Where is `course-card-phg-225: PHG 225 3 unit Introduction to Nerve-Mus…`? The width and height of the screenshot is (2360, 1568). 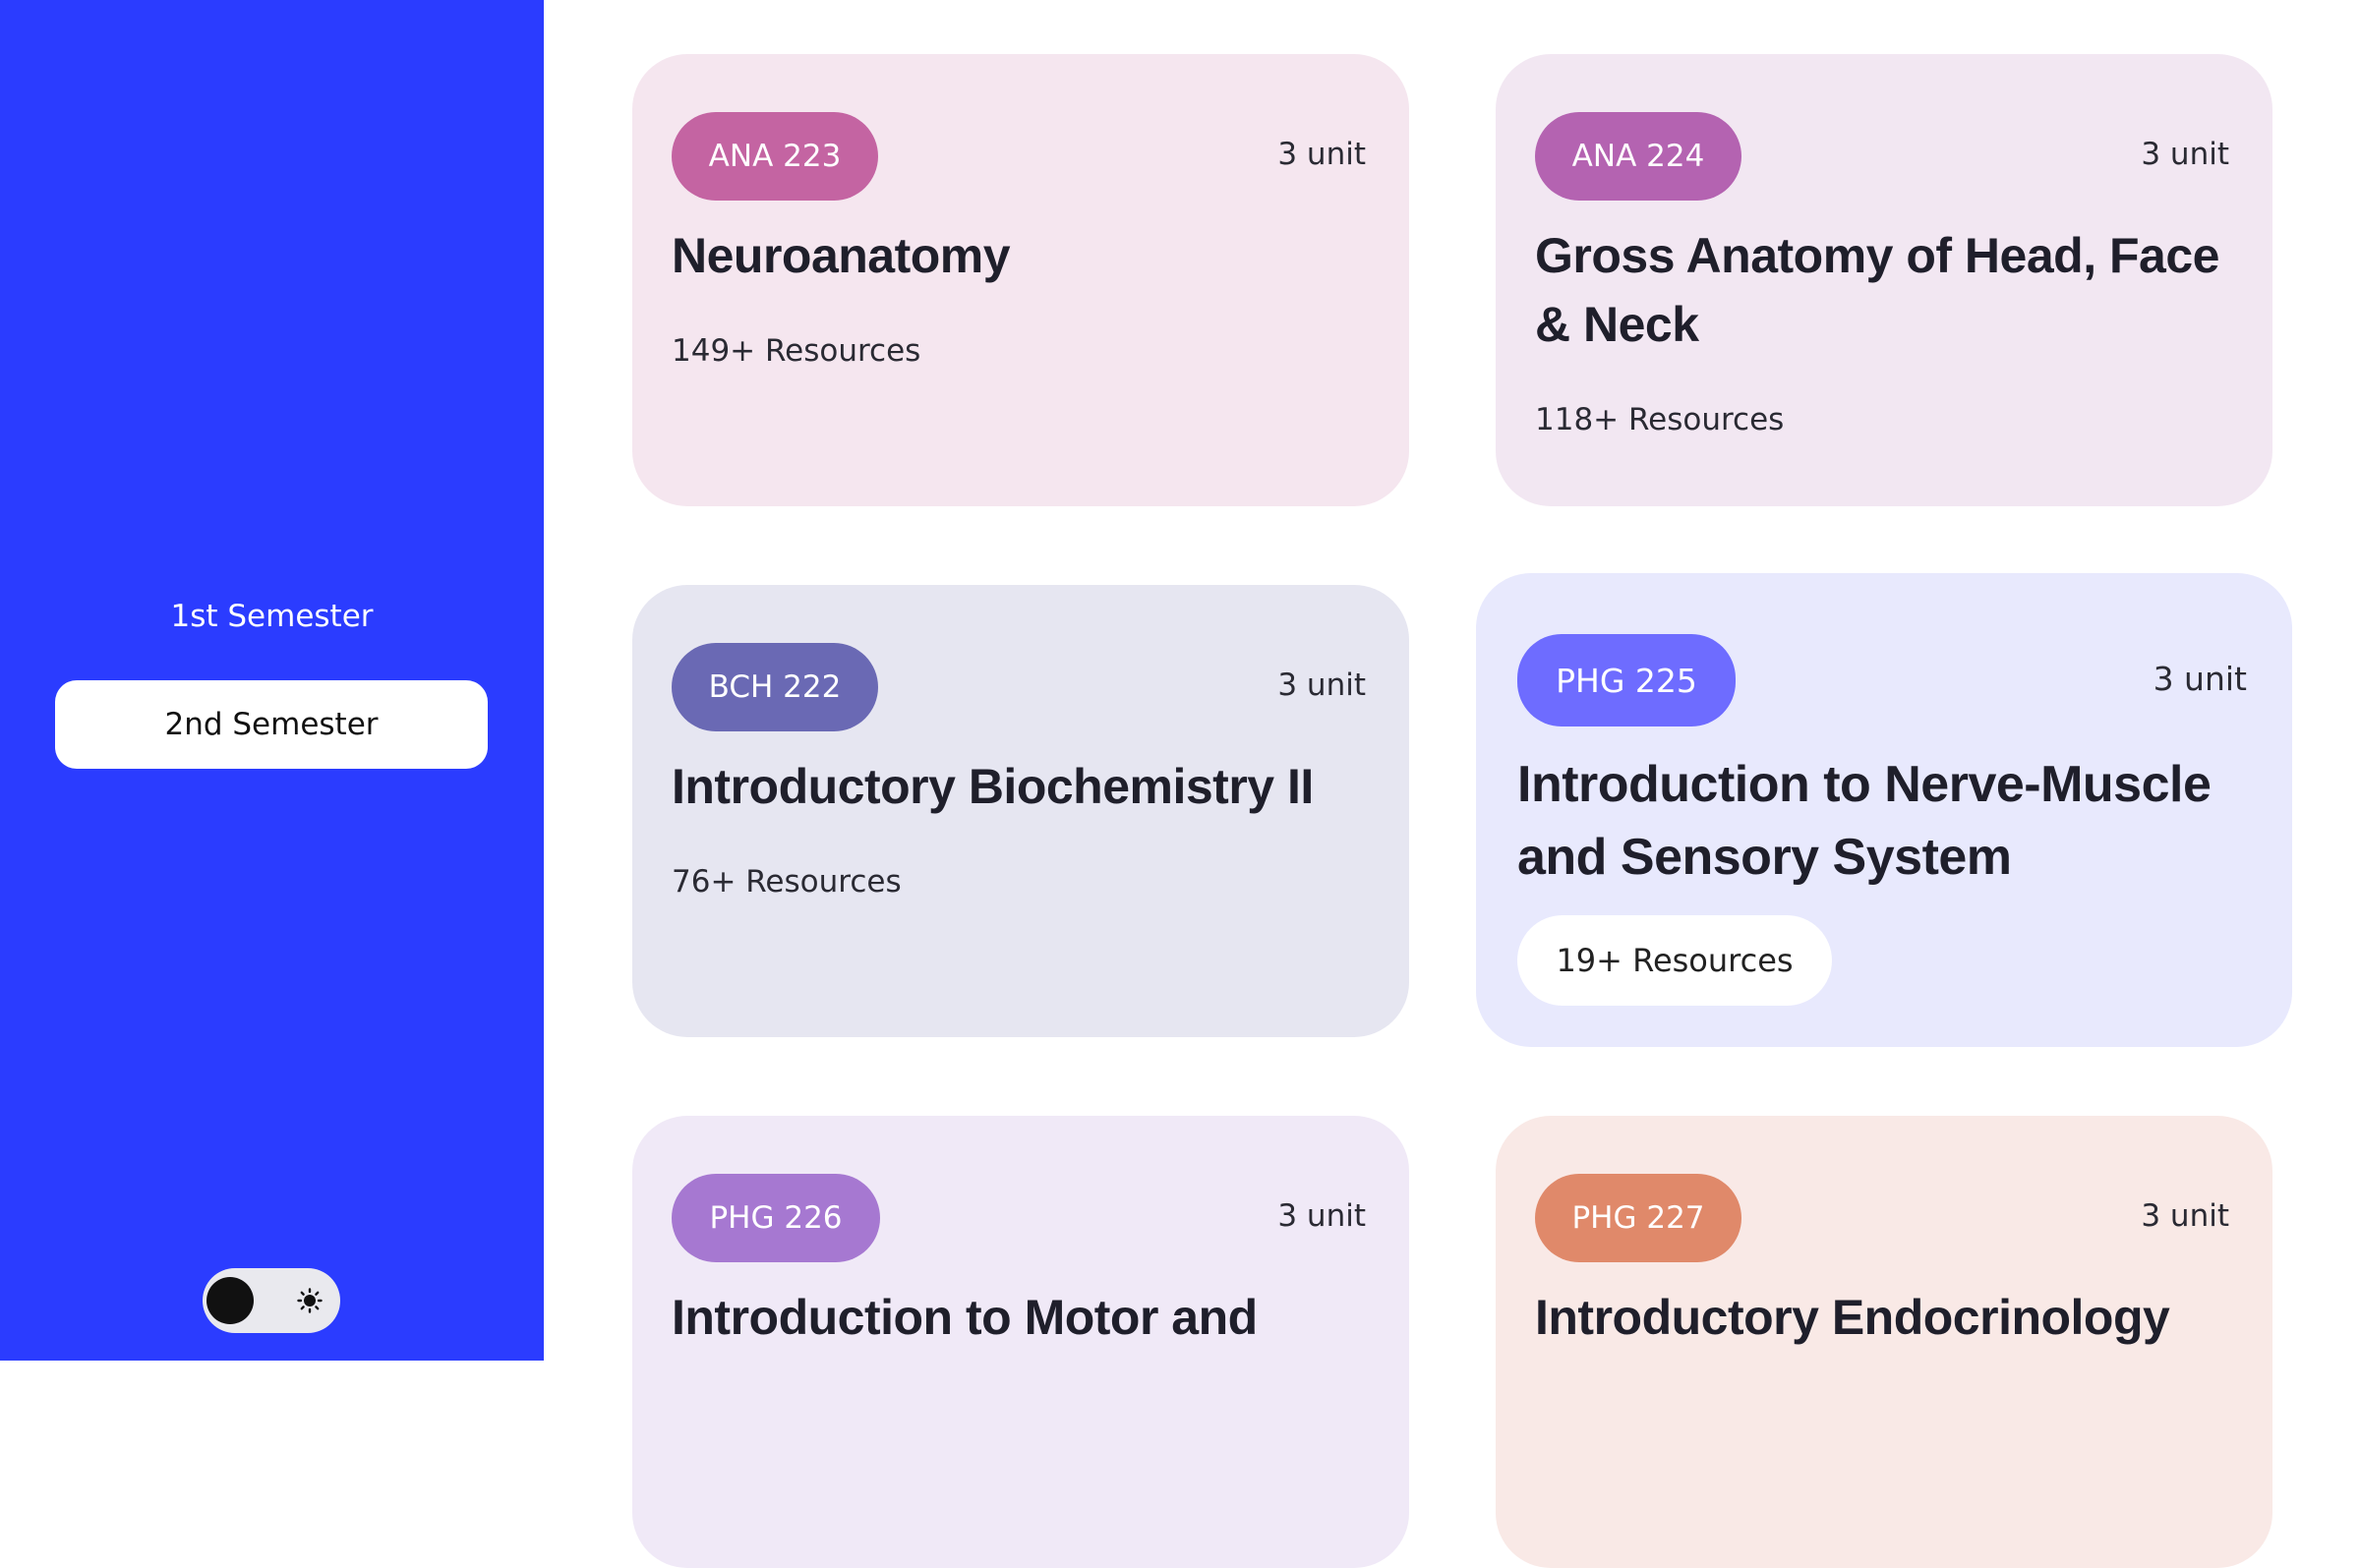
course-card-phg-225: PHG 225 3 unit Introduction to Nerve-Mus… is located at coordinates (1884, 810).